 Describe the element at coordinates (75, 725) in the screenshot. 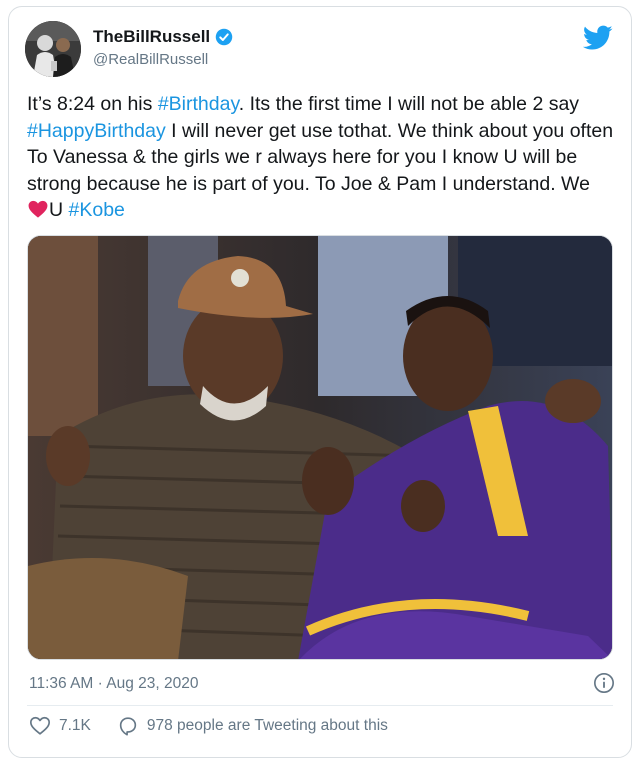

I see `like-count: 7.1K` at that location.